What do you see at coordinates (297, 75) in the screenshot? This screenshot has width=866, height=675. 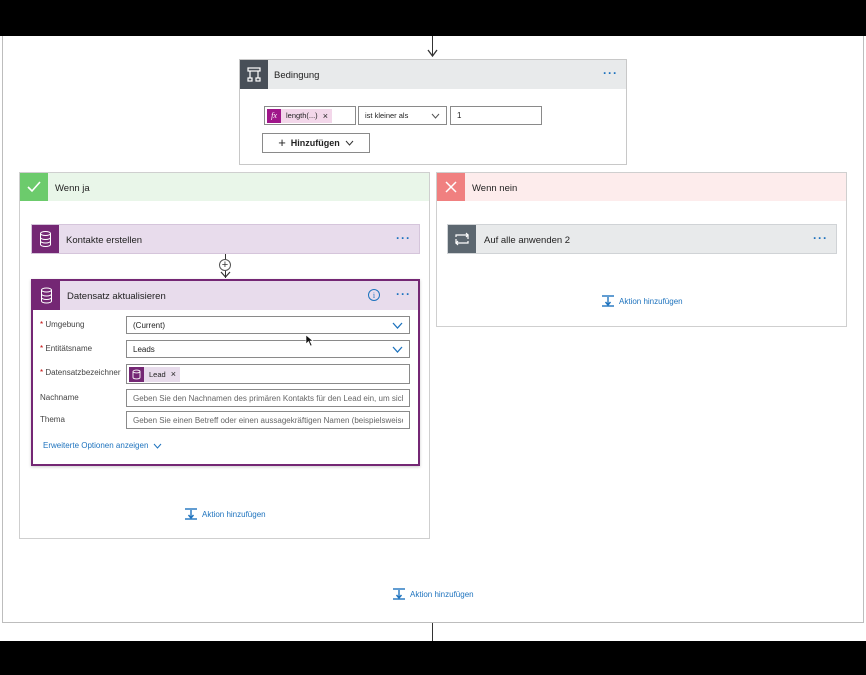 I see `condition-title: Bedingung` at bounding box center [297, 75].